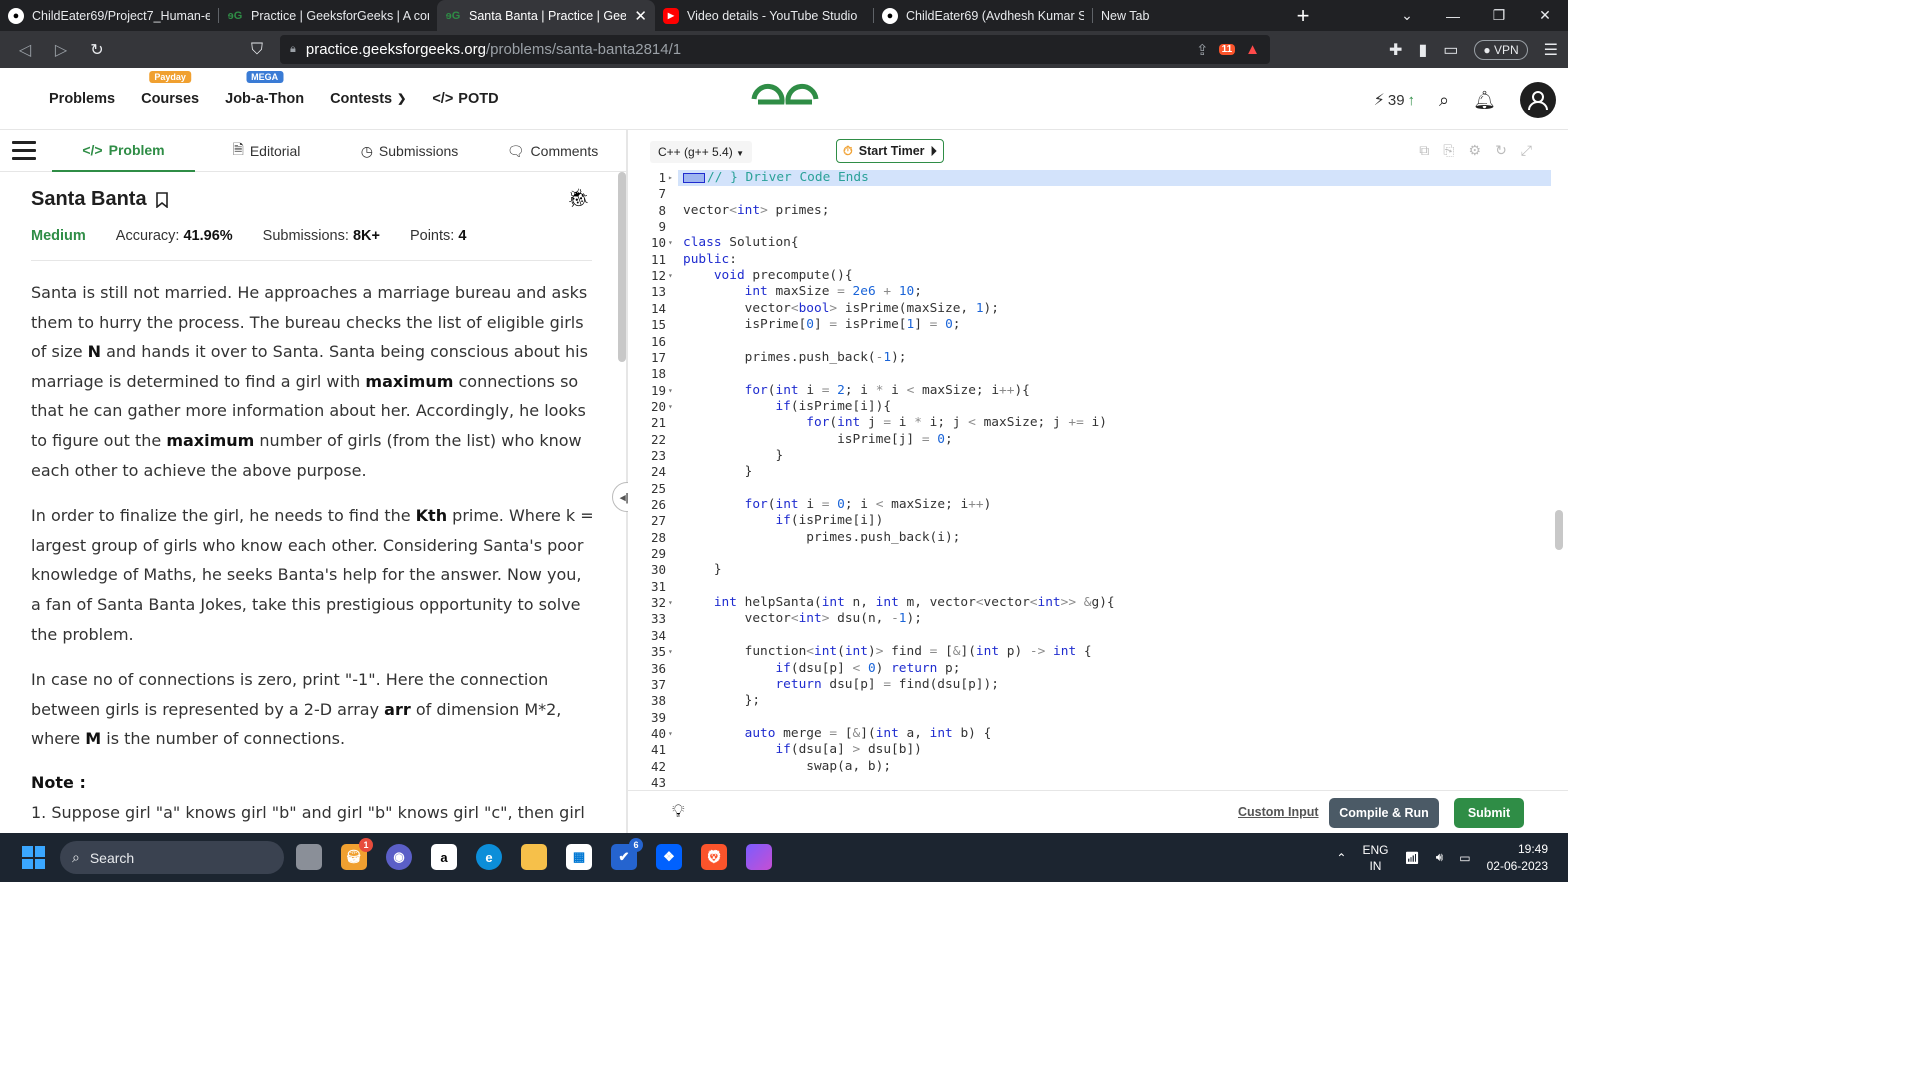 Image resolution: width=1920 pixels, height=1080 pixels. I want to click on code-line: 22 isPrime[j] = 0;, so click(1098, 440).